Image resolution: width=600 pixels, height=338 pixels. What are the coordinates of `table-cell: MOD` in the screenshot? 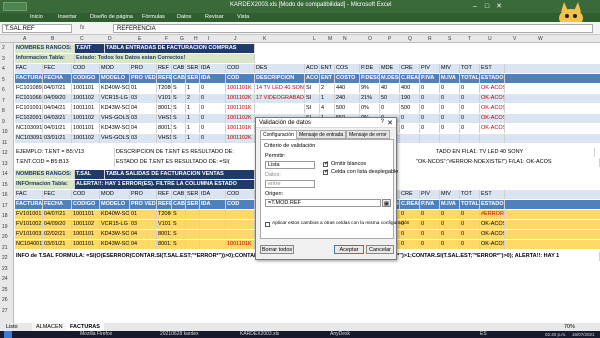 It's located at (115, 68).